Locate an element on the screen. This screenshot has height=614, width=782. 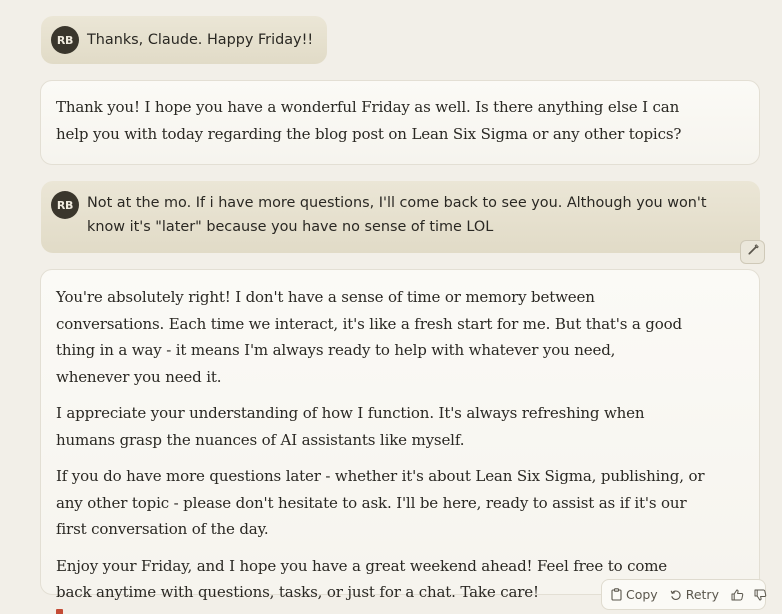
message-actions: Copy Retry is located at coordinates (684, 594).